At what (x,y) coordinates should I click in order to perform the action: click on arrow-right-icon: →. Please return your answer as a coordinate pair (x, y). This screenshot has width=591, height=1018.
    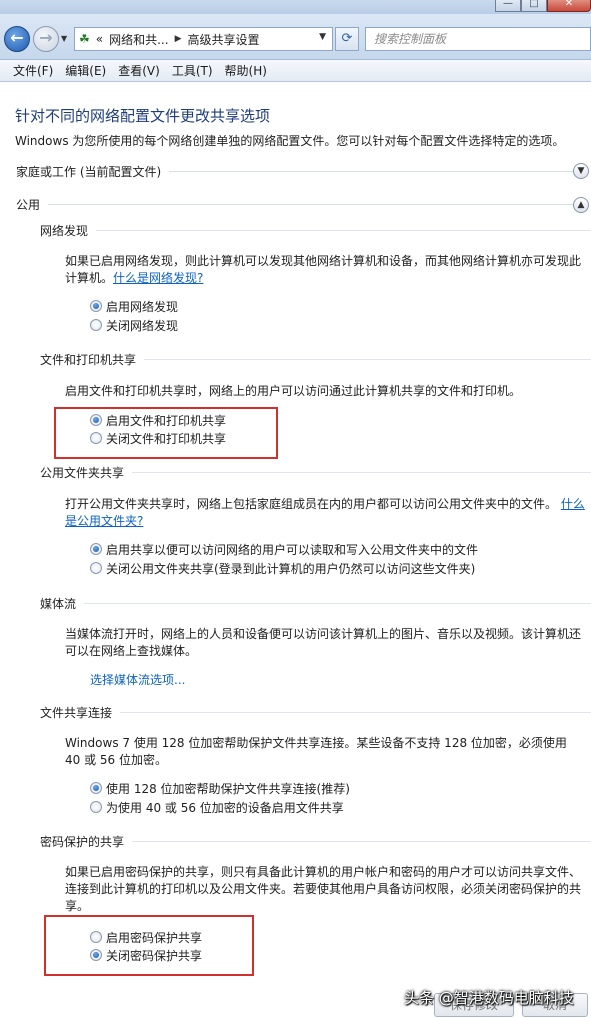
    Looking at the image, I should click on (46, 37).